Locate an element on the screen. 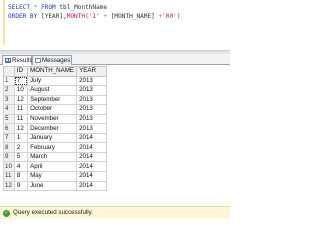 This screenshot has width=320, height=240. cell-month-name: November is located at coordinates (52, 119).